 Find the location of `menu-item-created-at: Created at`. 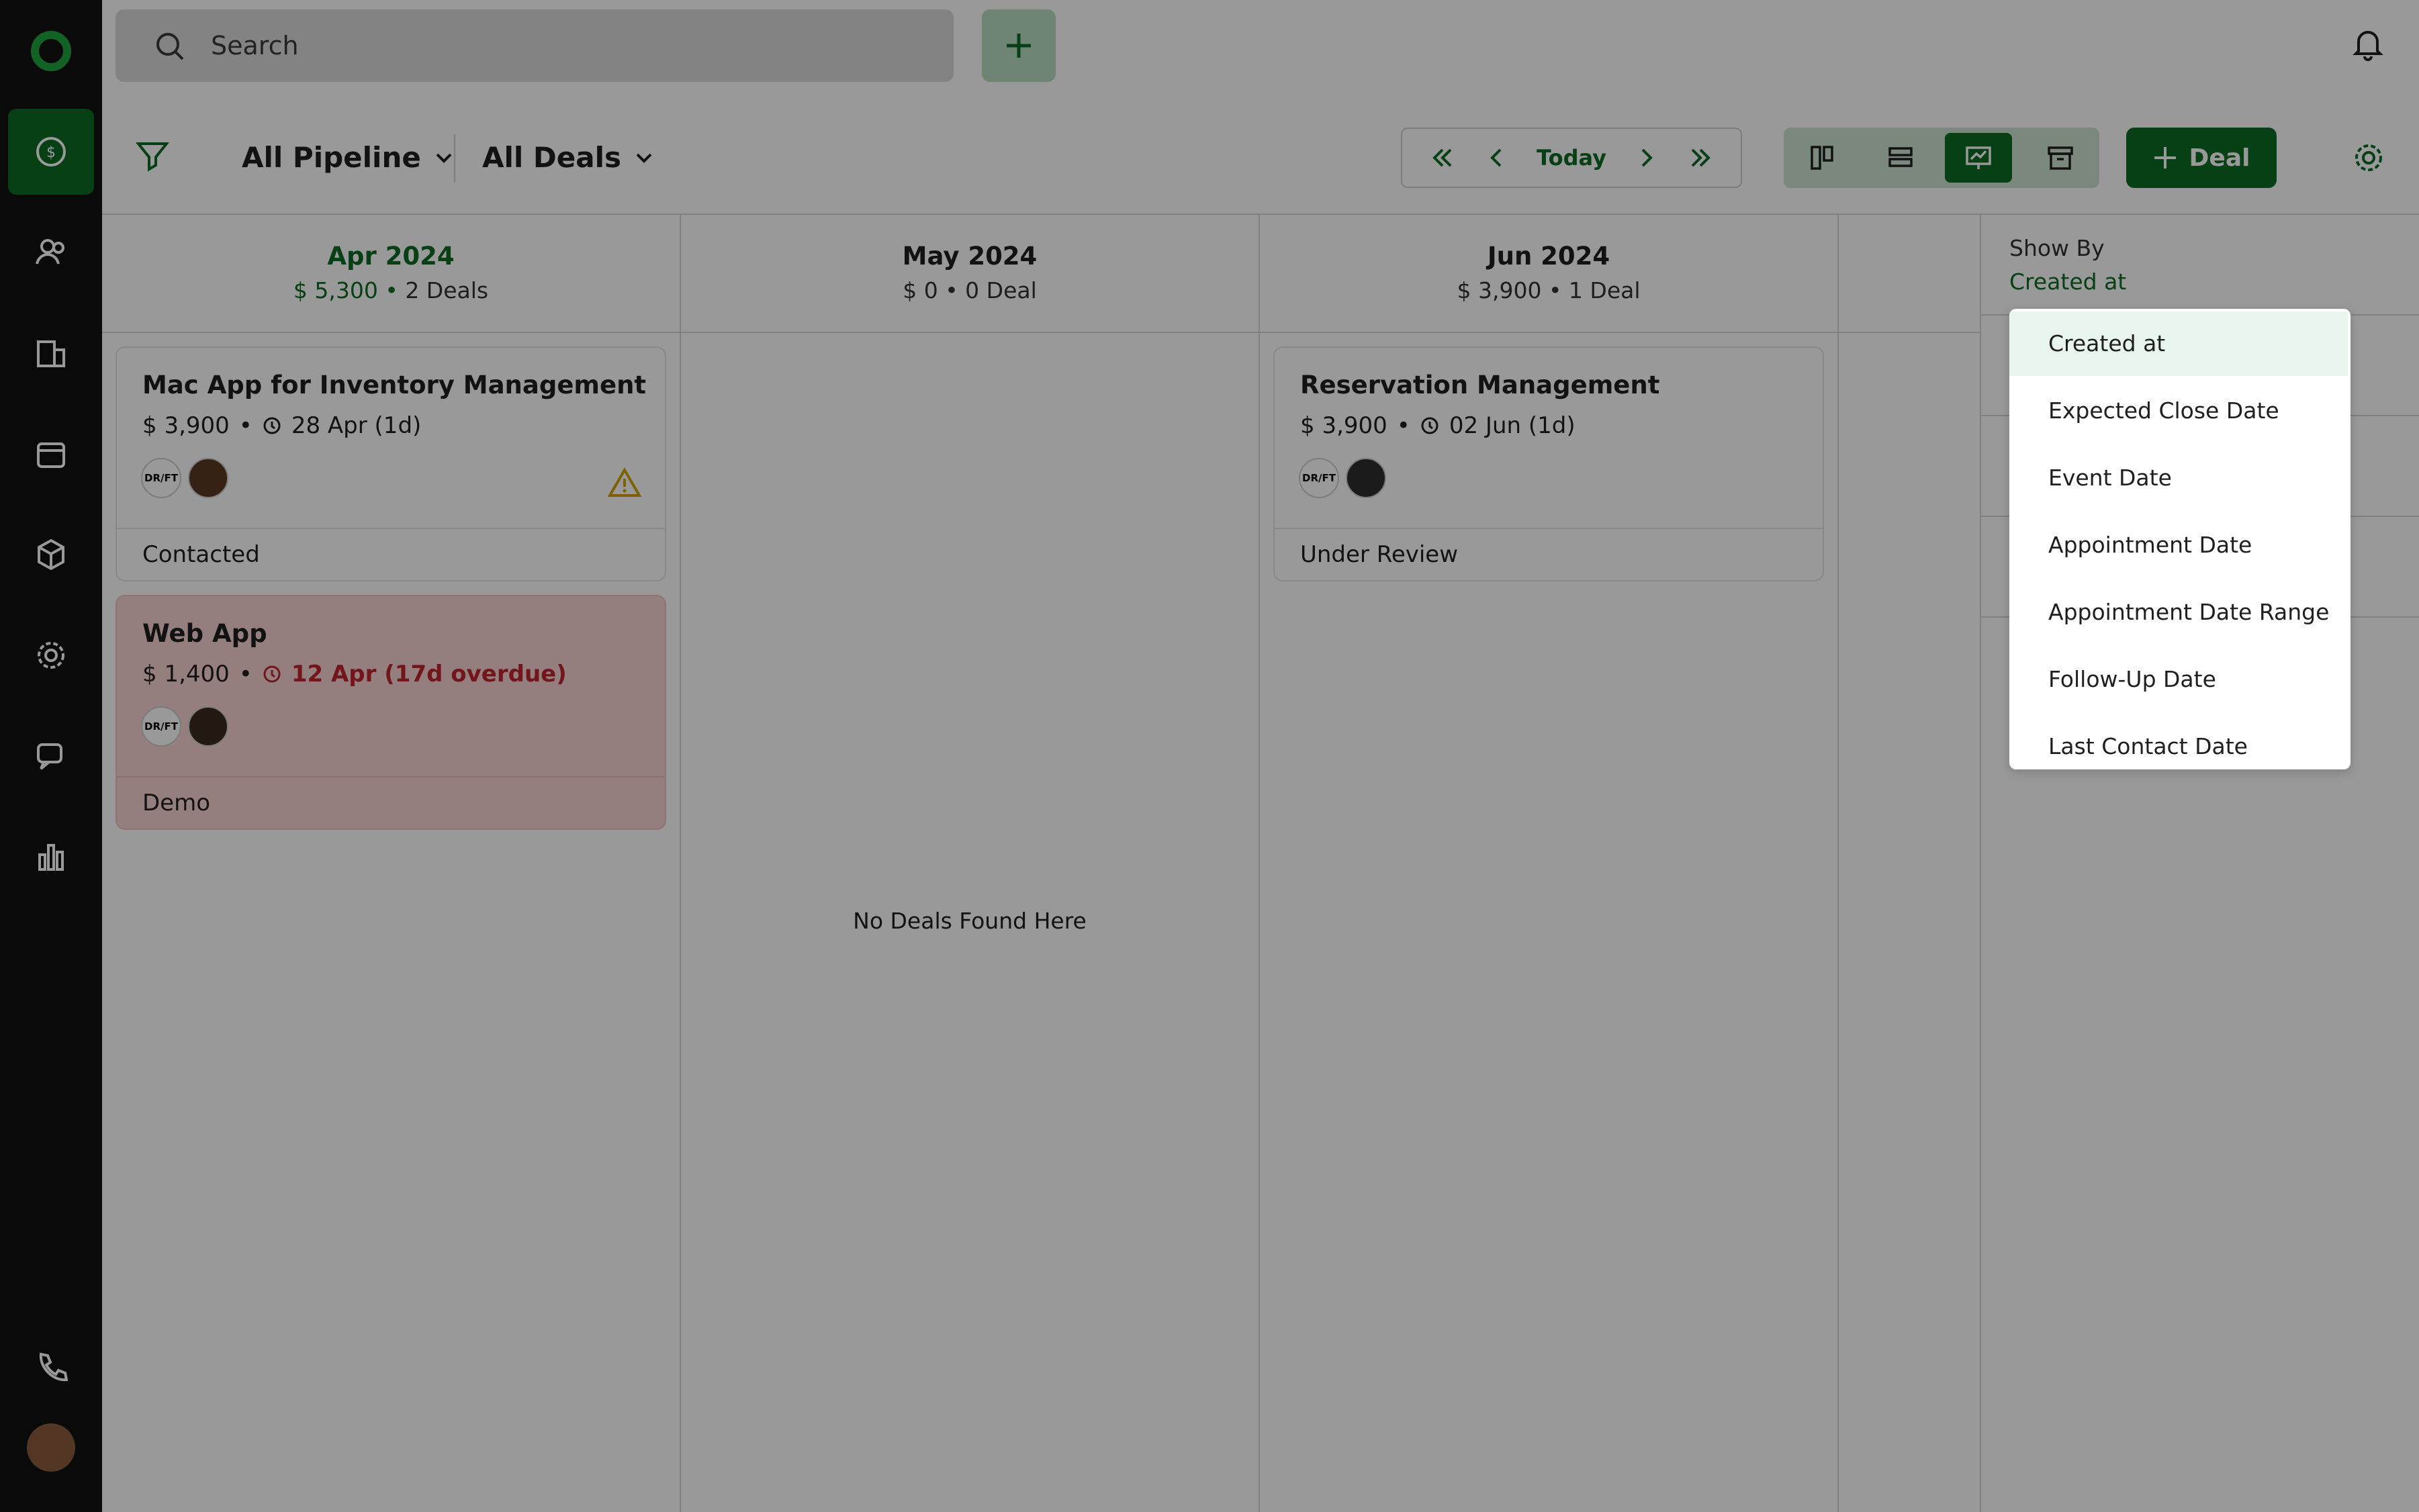

menu-item-created-at: Created at is located at coordinates (2178, 344).